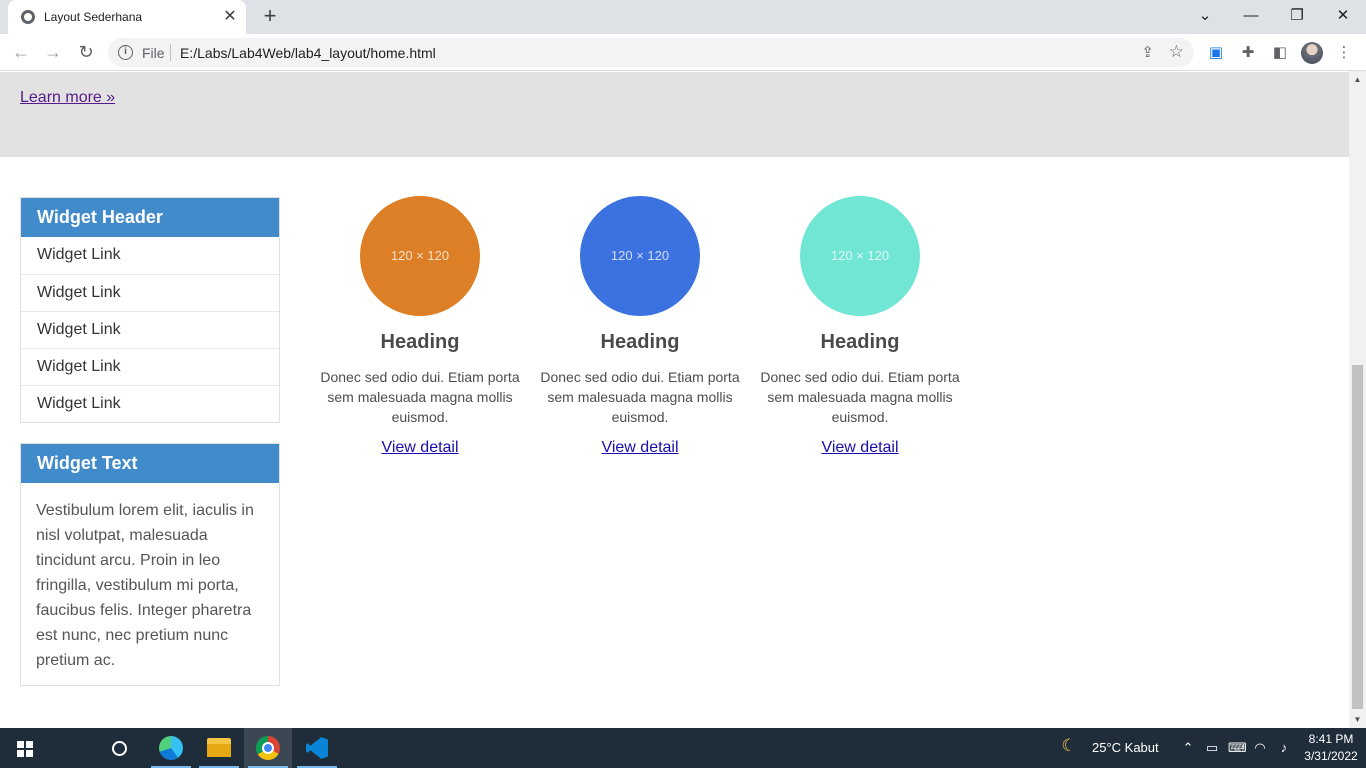 The height and width of the screenshot is (768, 1366). Describe the element at coordinates (150, 463) in the screenshot. I see `widget-text-header: Widget Text` at that location.